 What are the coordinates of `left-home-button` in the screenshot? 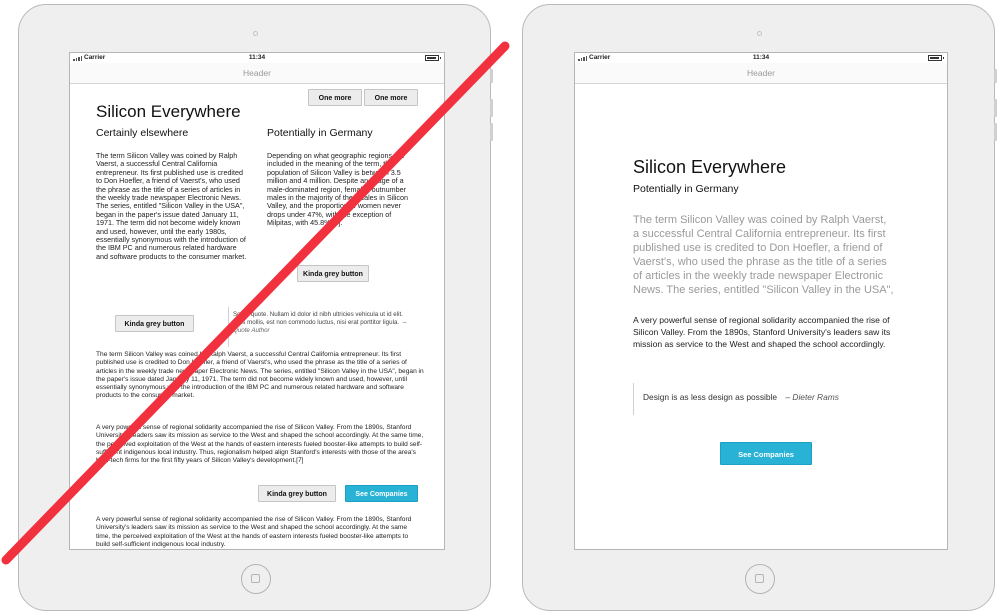 It's located at (256, 579).